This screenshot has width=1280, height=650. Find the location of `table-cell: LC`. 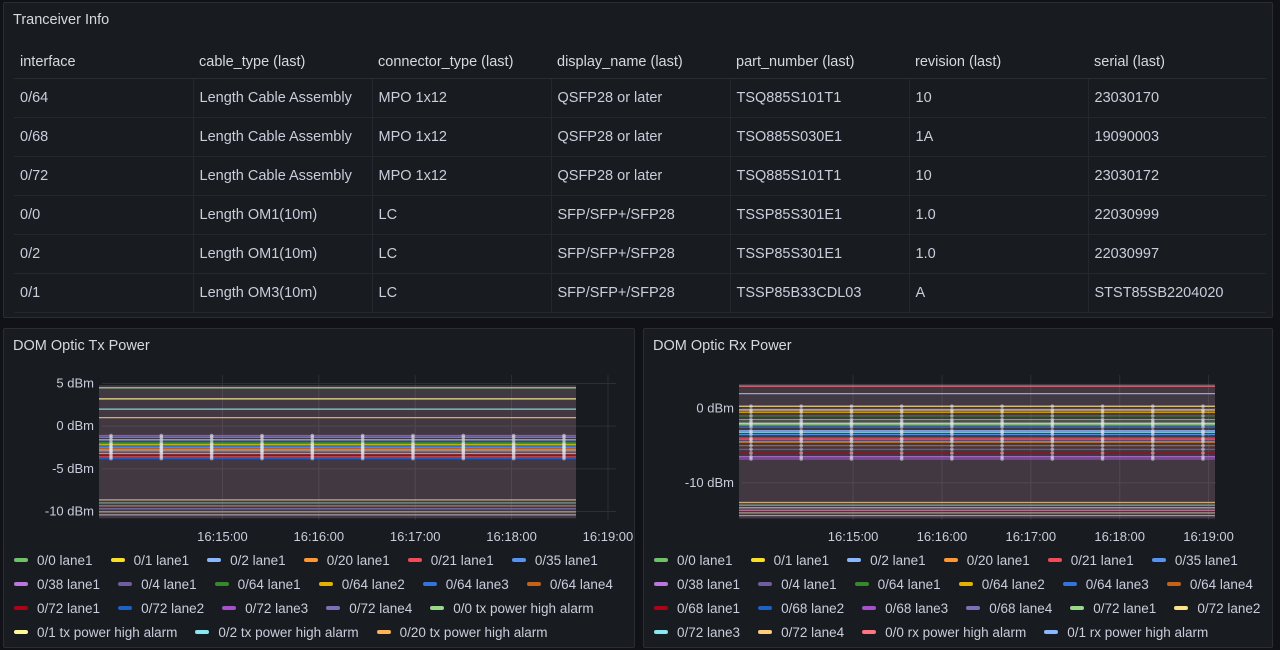

table-cell: LC is located at coordinates (462, 254).